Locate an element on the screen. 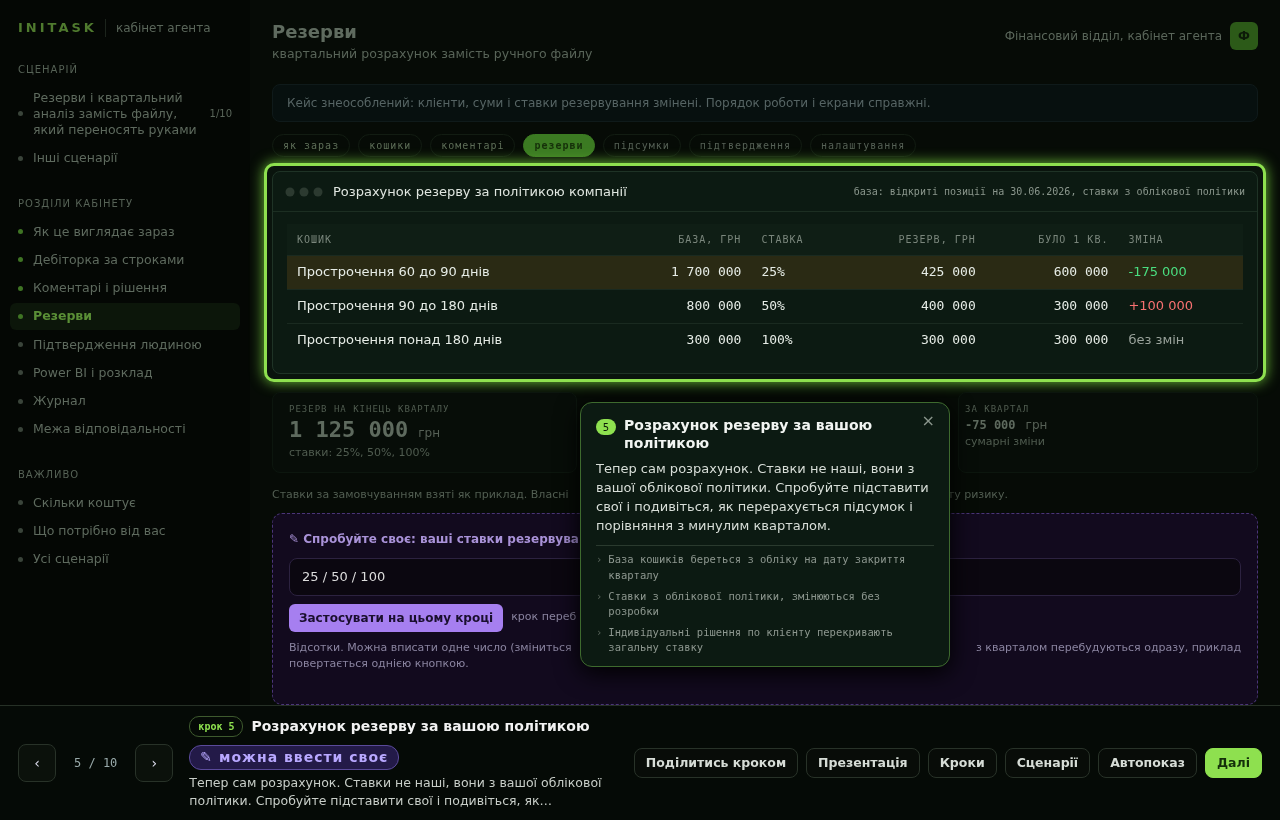 The height and width of the screenshot is (820, 1280). apply-note: крок переб is located at coordinates (544, 617).